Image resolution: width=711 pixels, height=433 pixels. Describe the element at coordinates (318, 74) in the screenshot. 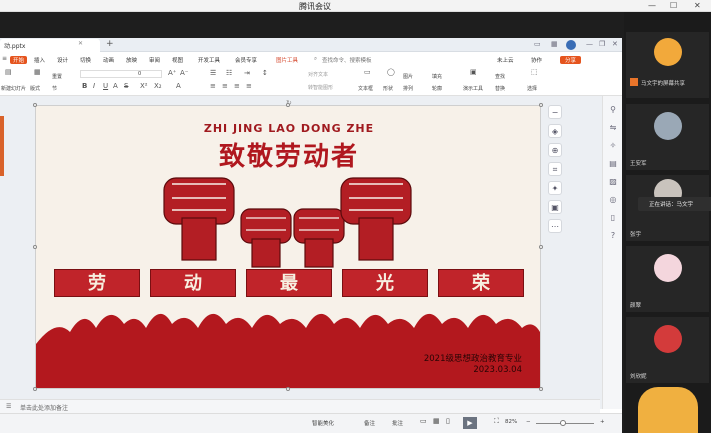

I see `align-text-button: 对齐文本` at that location.